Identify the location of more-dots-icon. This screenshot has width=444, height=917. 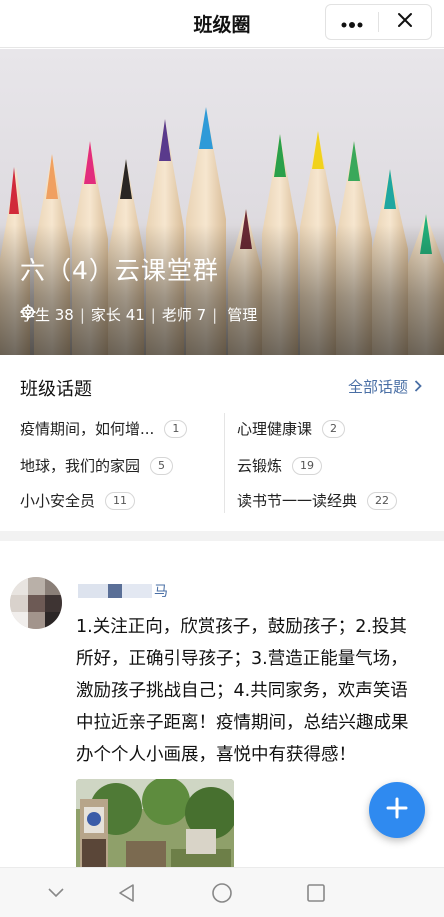
(352, 22).